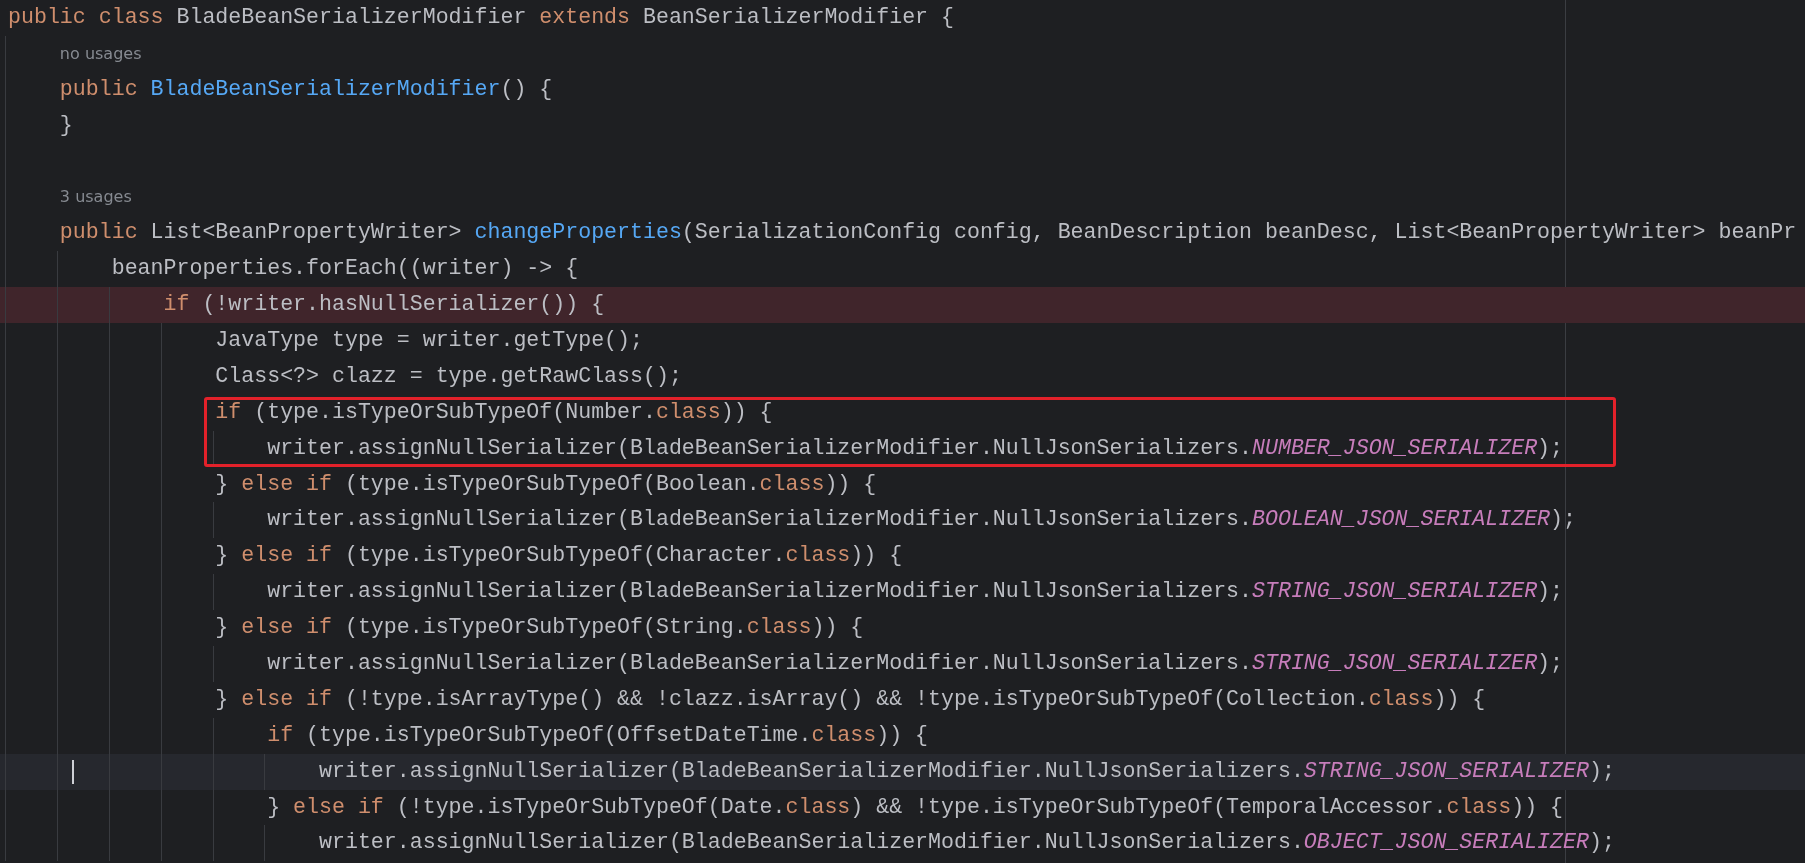 The image size is (1805, 863). I want to click on code-line: writer.assignNullSerializer(BladeBeanSerializerModifier.NullJsonSerializers.OBJECT_JSON_SERIALIZER);, so click(966, 843).